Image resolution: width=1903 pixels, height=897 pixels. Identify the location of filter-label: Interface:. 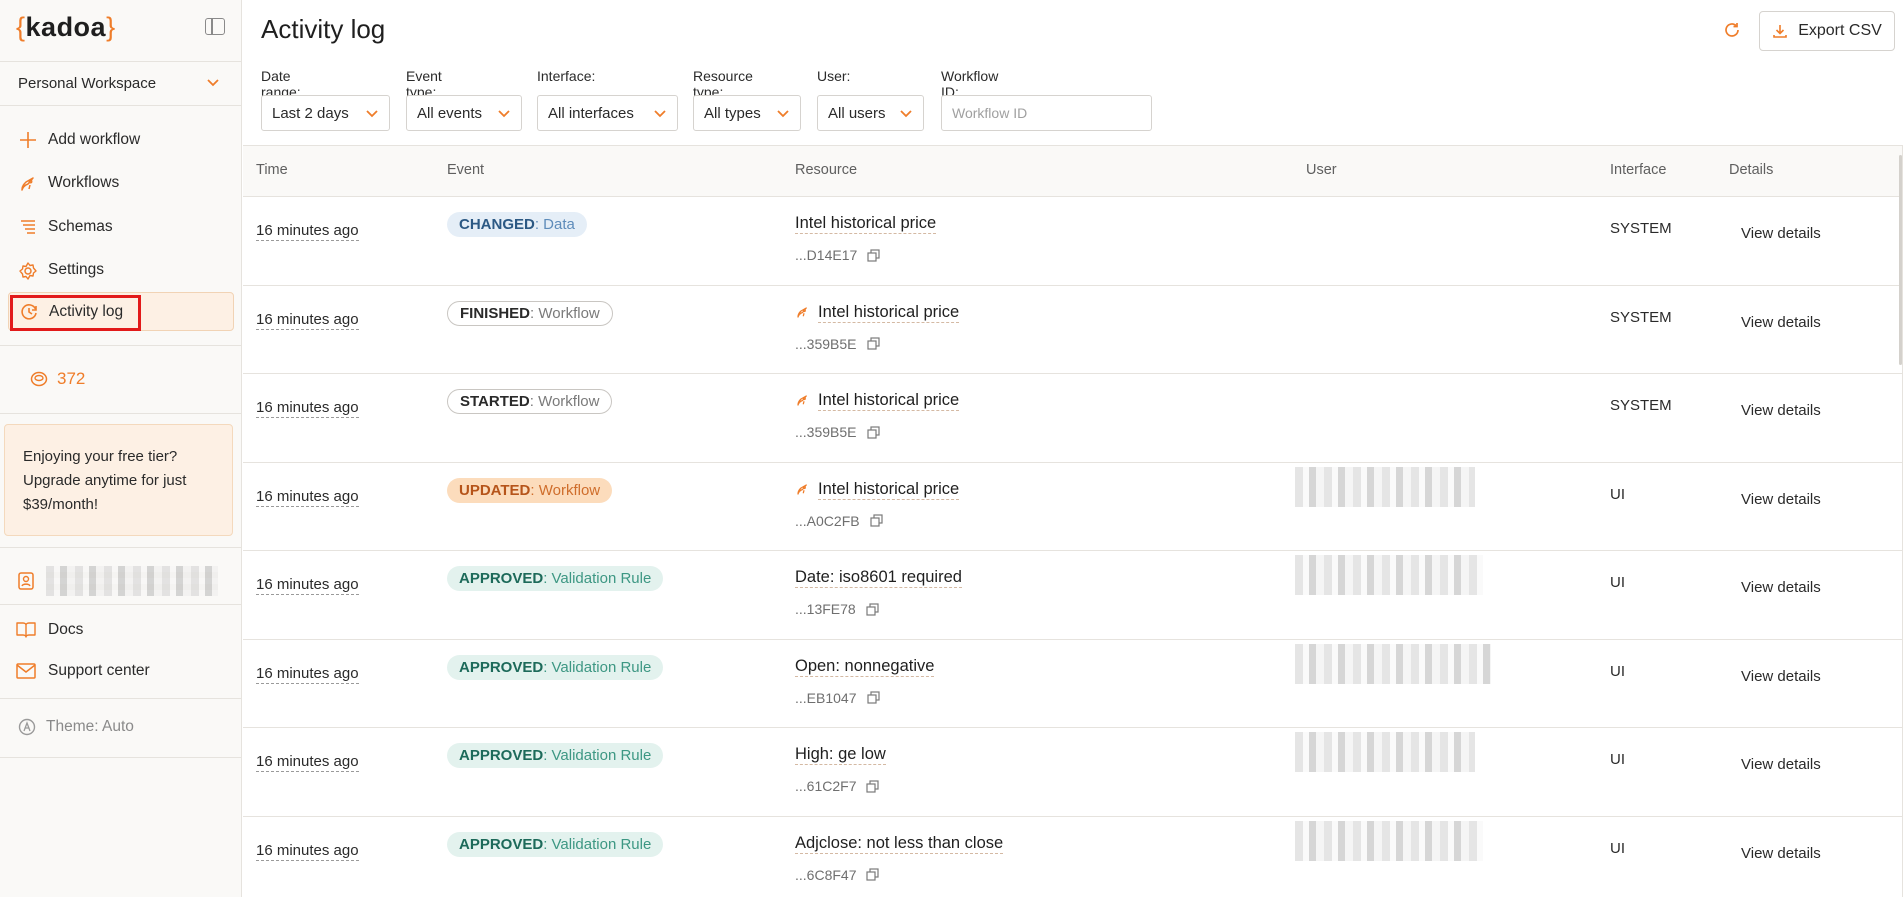
(566, 76).